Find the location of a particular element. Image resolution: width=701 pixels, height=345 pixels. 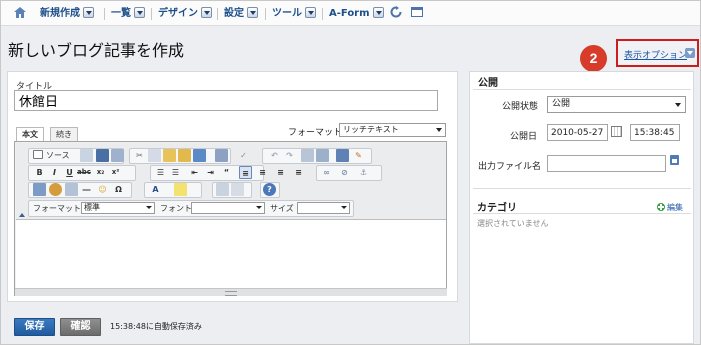

link-icon: ∞ is located at coordinates (326, 172).